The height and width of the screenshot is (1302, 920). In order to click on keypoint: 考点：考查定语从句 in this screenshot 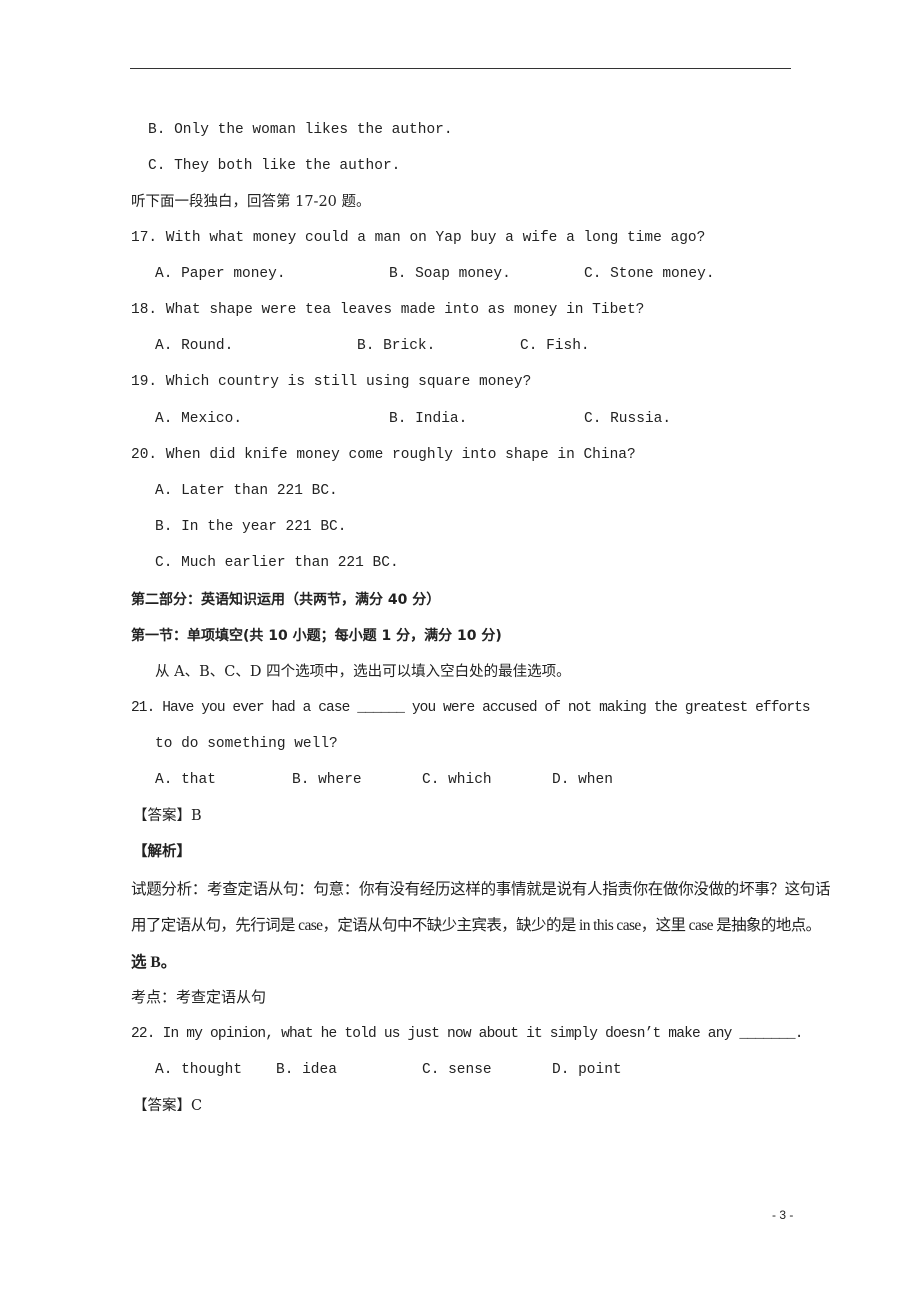, I will do `click(199, 998)`.